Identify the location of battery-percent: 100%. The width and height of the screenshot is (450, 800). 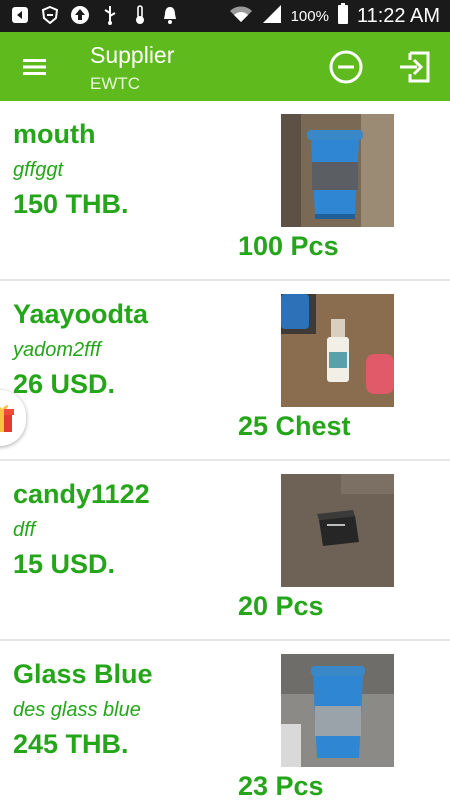
(309, 16).